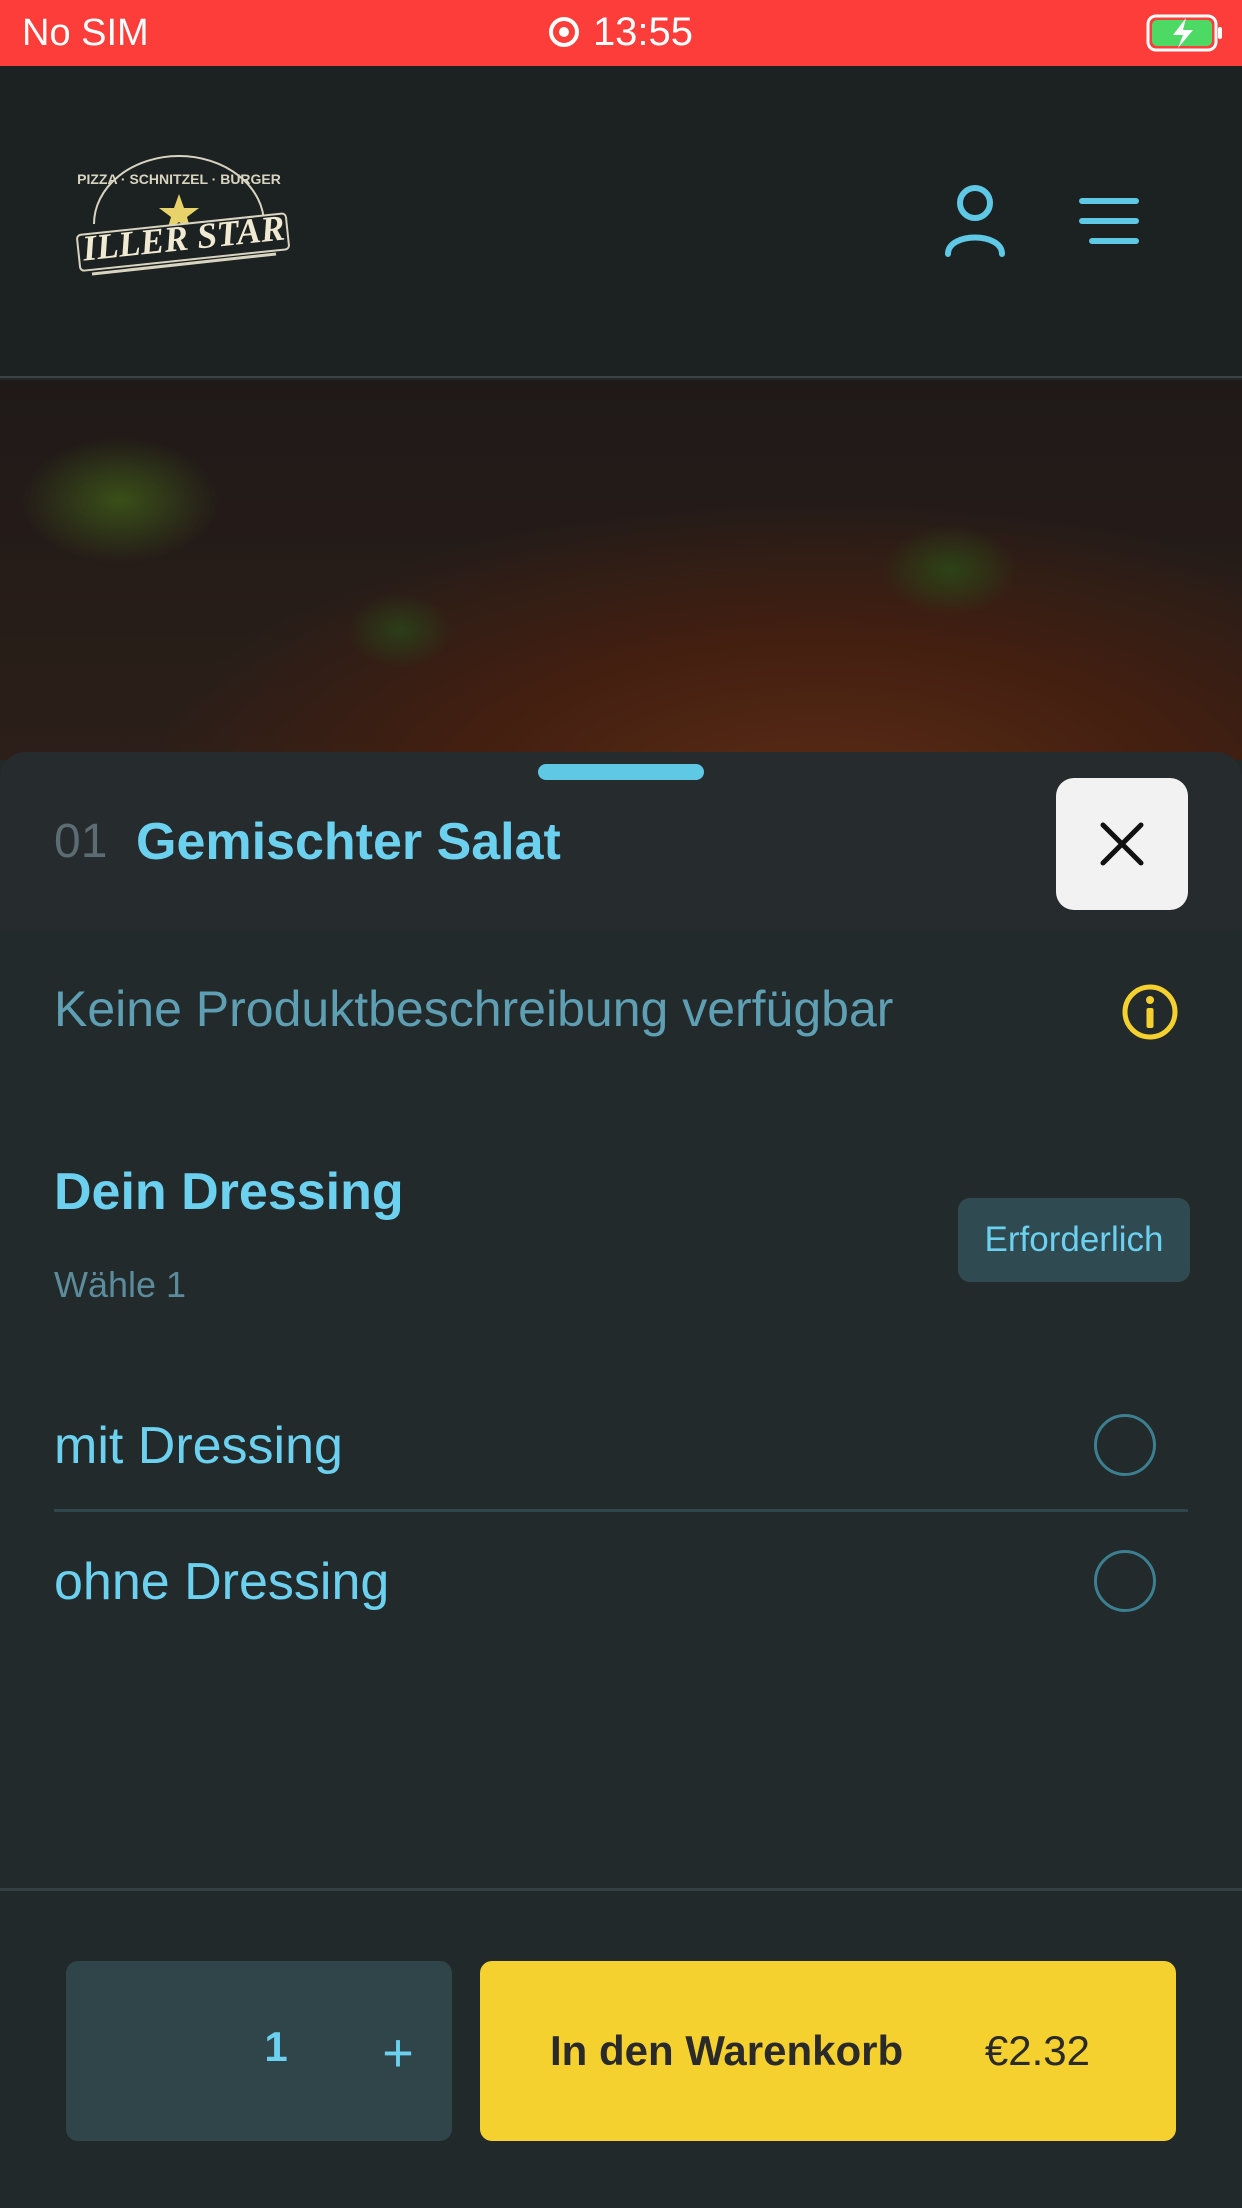 This screenshot has height=2208, width=1242. I want to click on status-time-group: 13:55, so click(621, 32).